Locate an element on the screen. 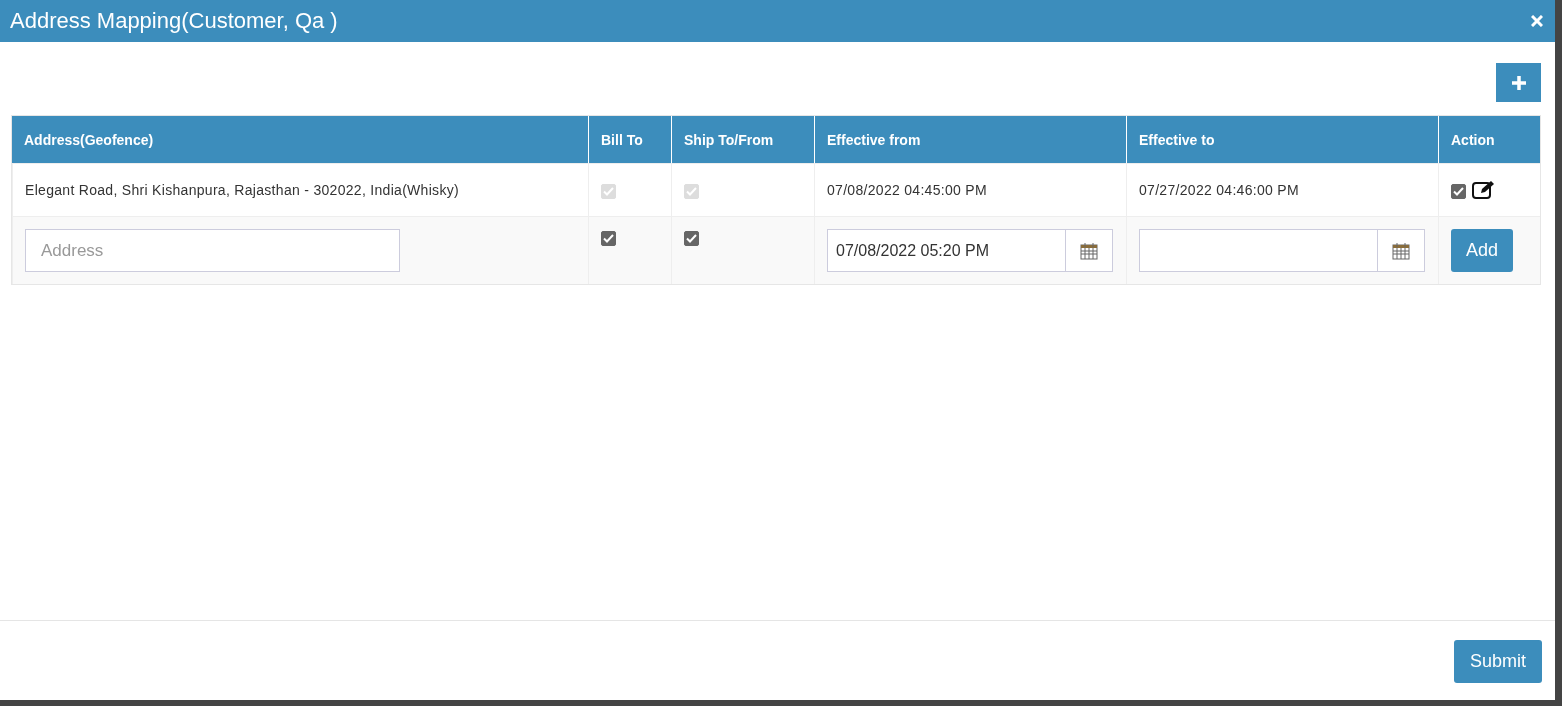 Image resolution: width=1562 pixels, height=706 pixels. date-field is located at coordinates (1258, 250).